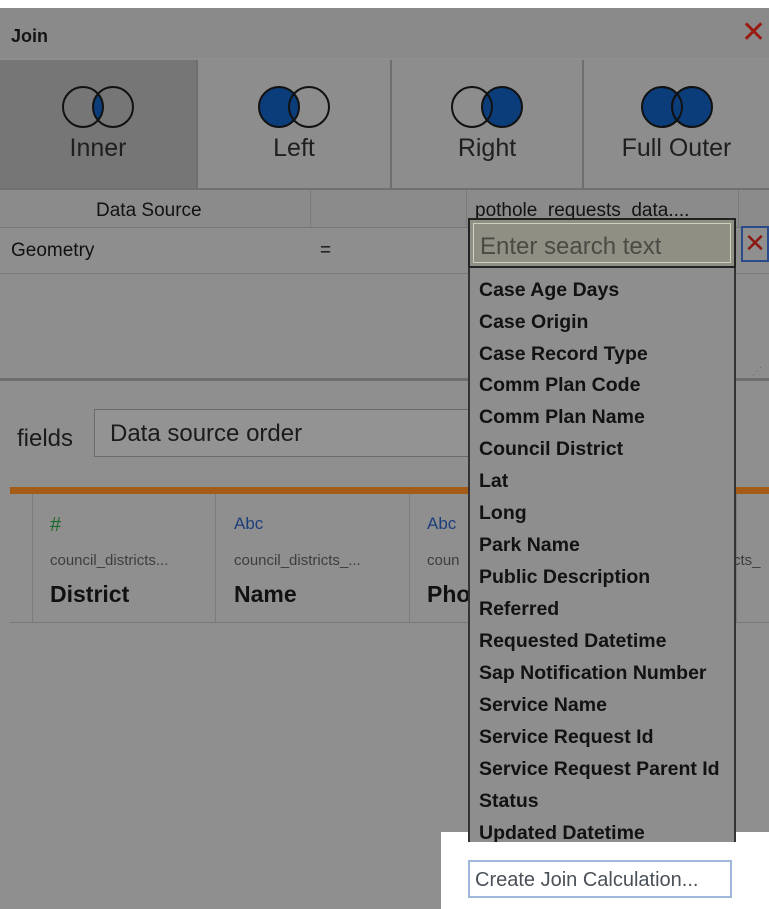 The height and width of the screenshot is (909, 769). What do you see at coordinates (572, 641) in the screenshot?
I see `list-item: Requested Datetime` at bounding box center [572, 641].